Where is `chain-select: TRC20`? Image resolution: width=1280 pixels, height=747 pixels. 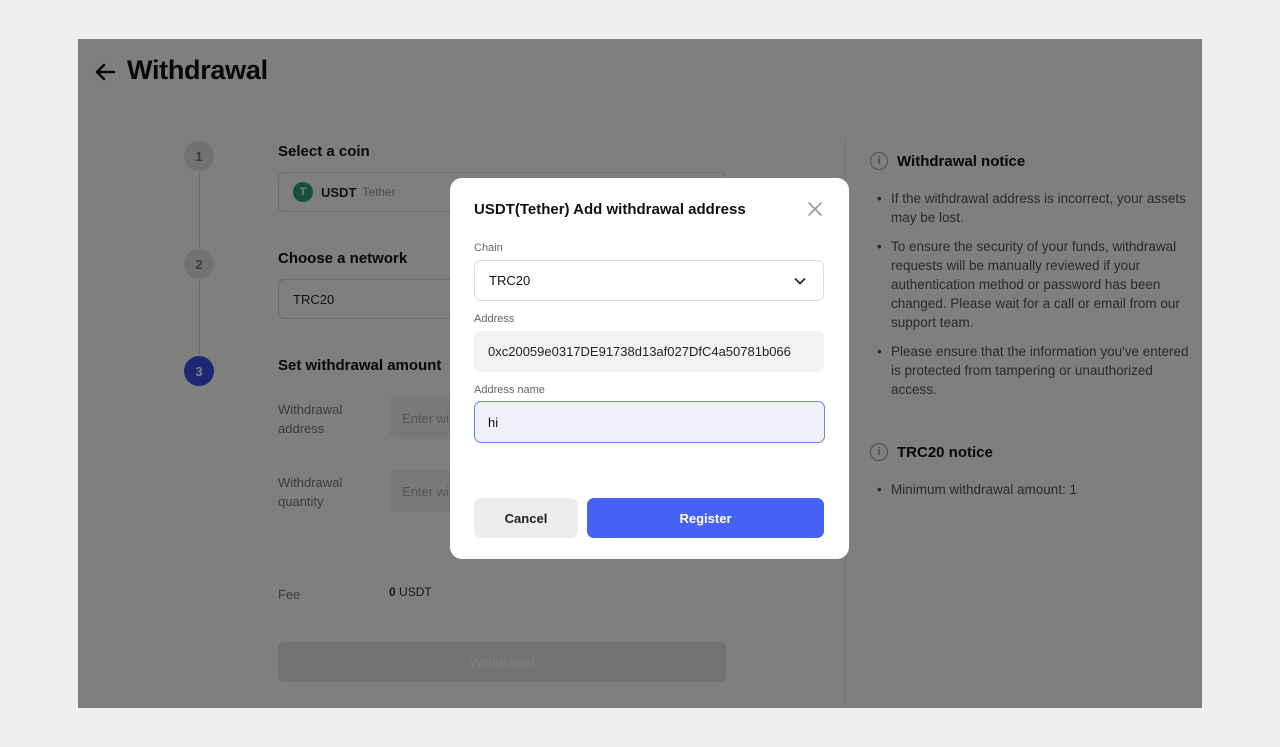 chain-select: TRC20 is located at coordinates (649, 280).